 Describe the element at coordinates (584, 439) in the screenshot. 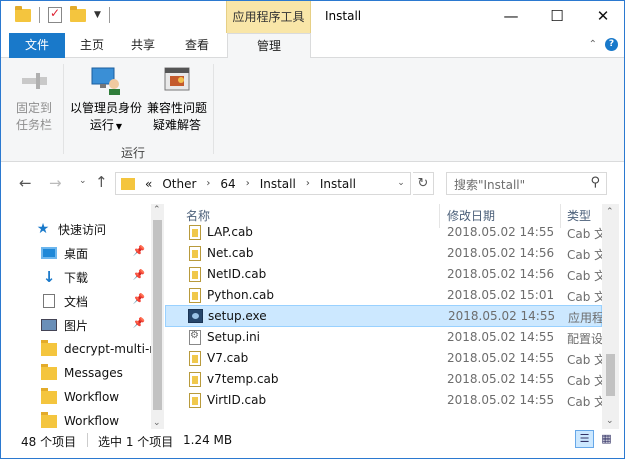

I see `details-view-icon: ☰` at that location.